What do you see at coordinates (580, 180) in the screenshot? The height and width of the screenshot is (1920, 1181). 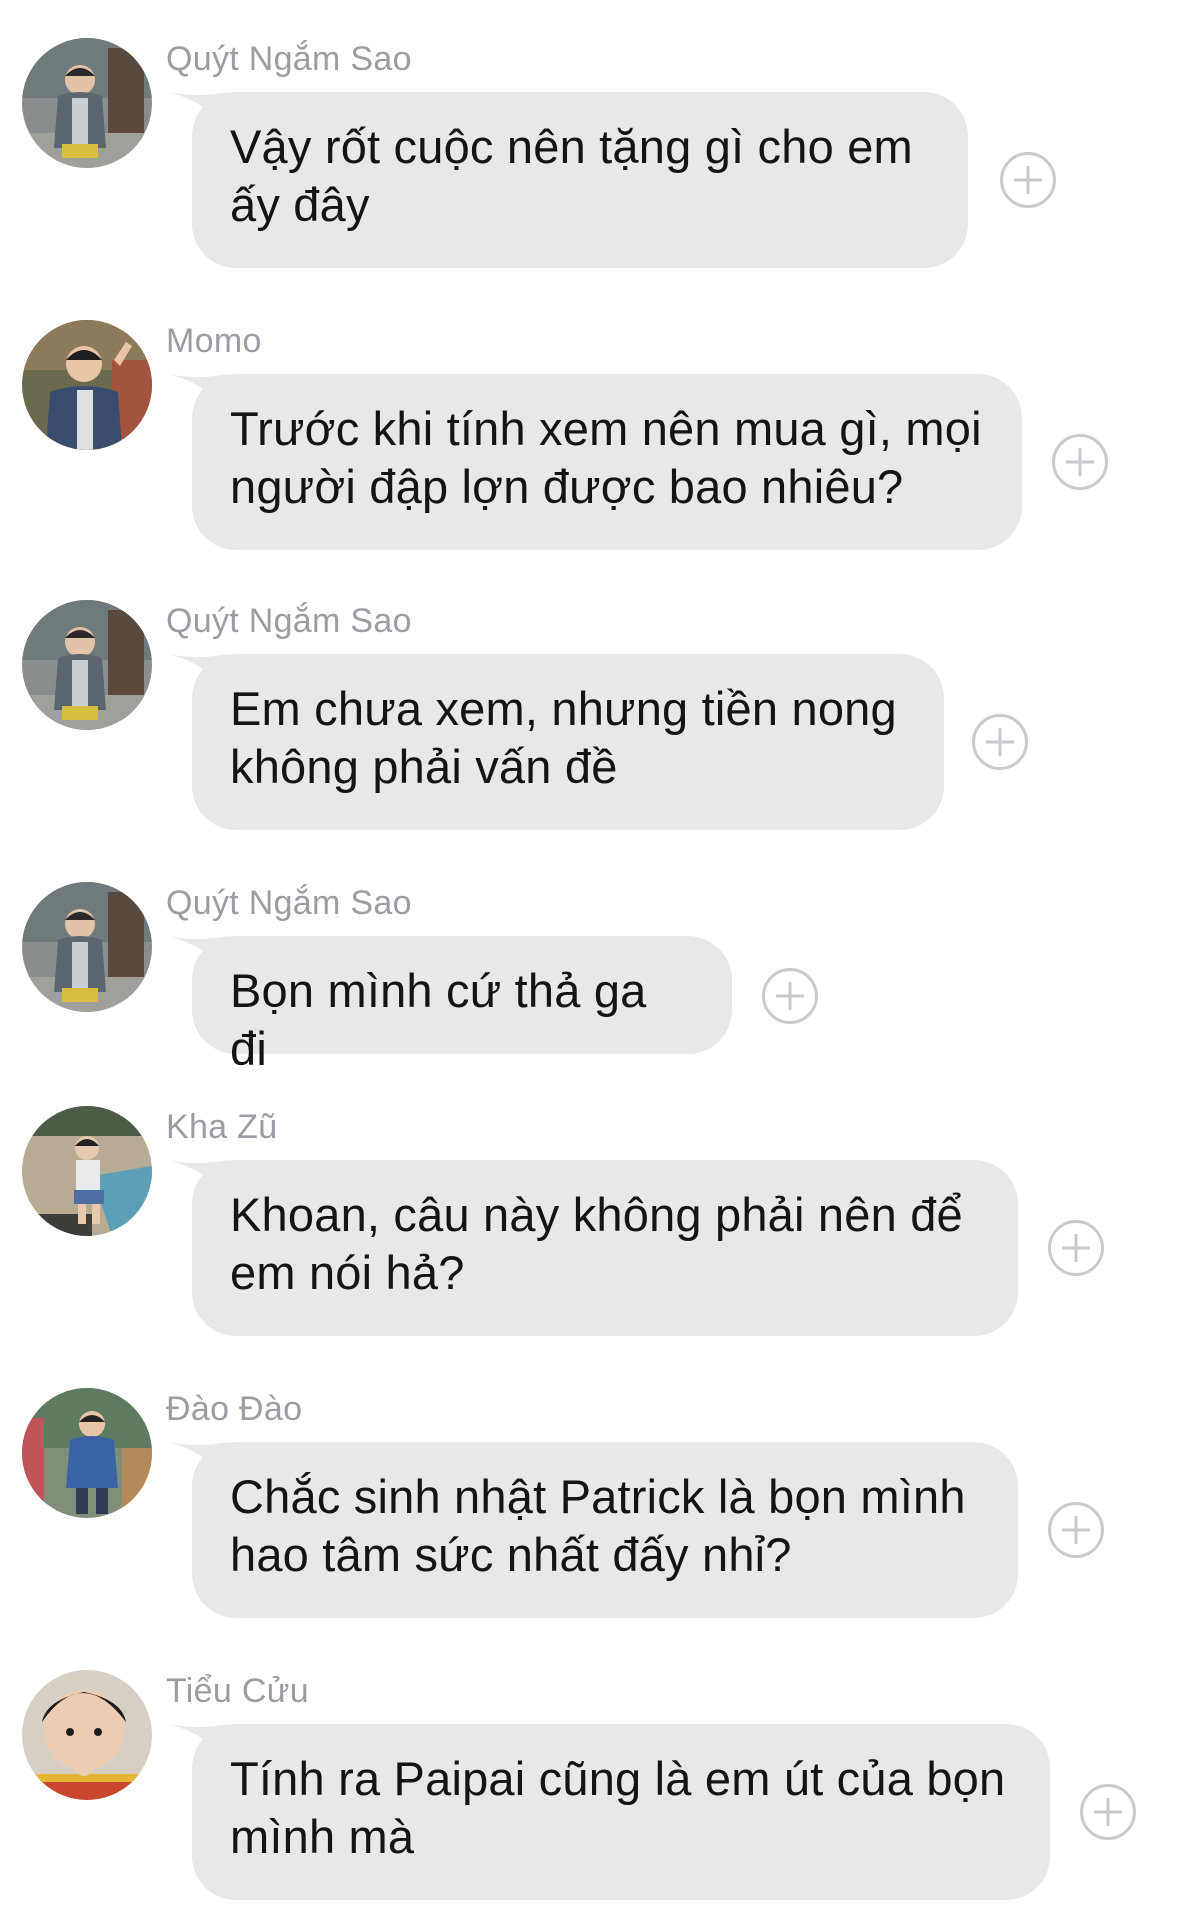 I see `message-bubble: Vậy rốt cuộc nên tặng gì cho em ấy đây` at bounding box center [580, 180].